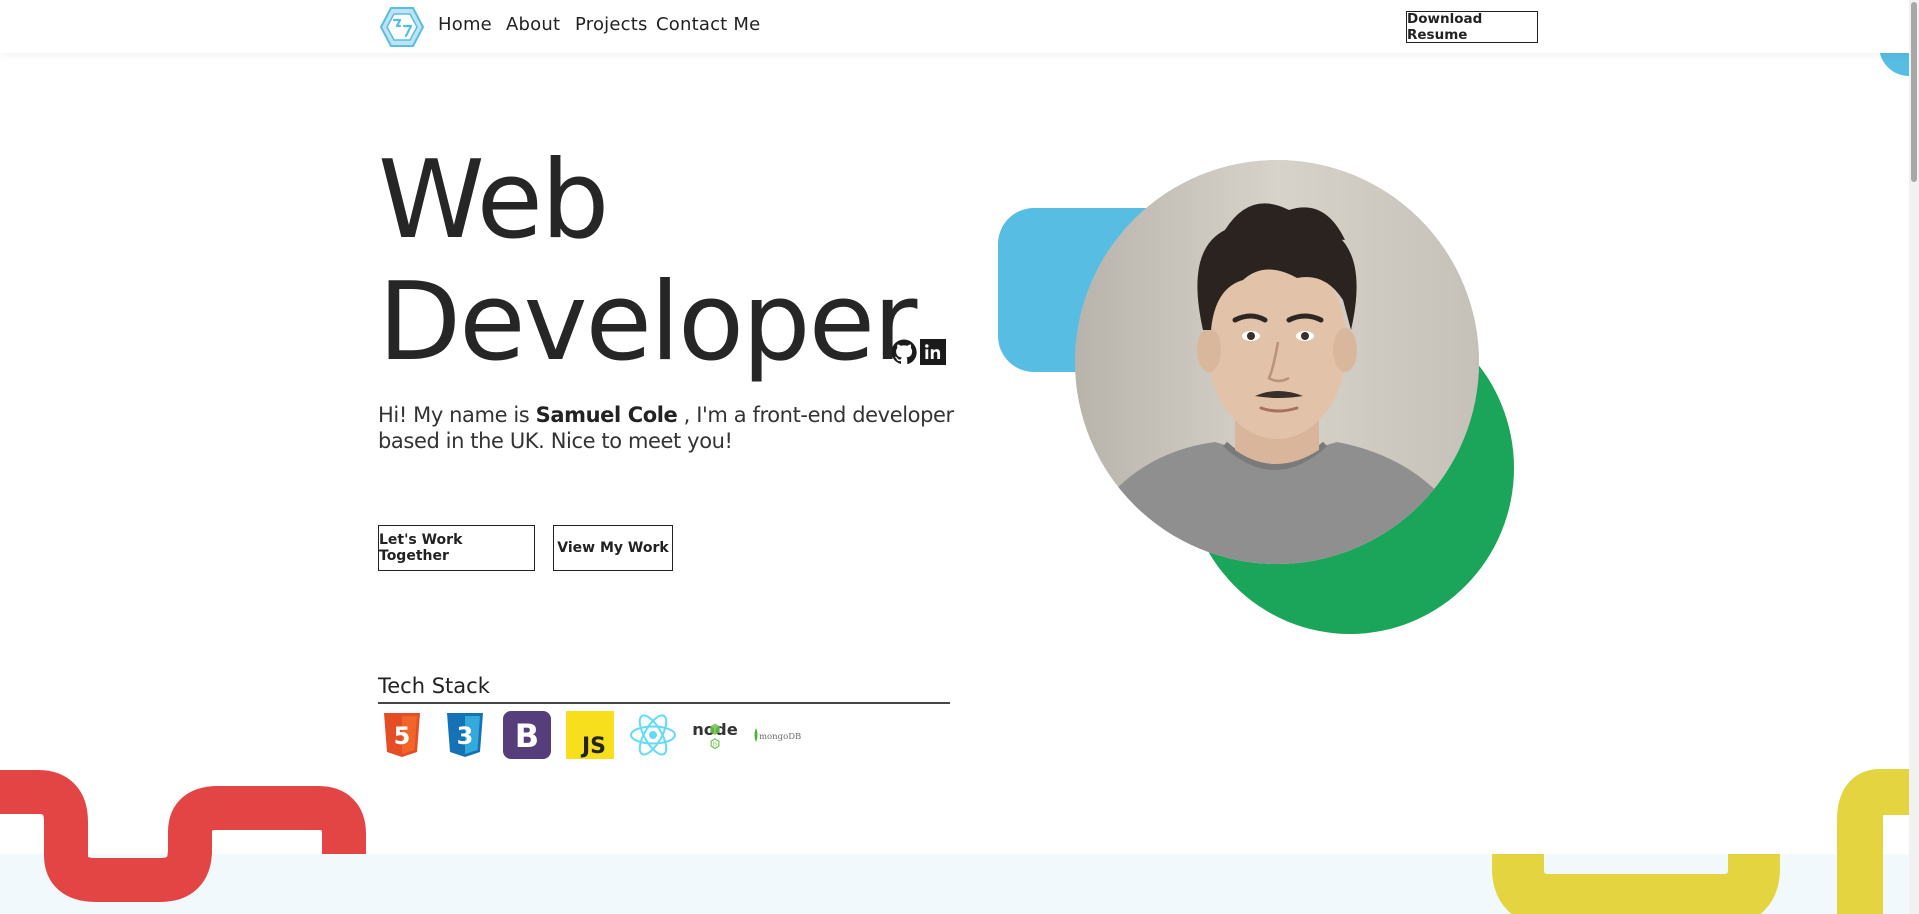 Image resolution: width=1919 pixels, height=914 pixels. What do you see at coordinates (465, 24) in the screenshot?
I see `nav-home-link: Home` at bounding box center [465, 24].